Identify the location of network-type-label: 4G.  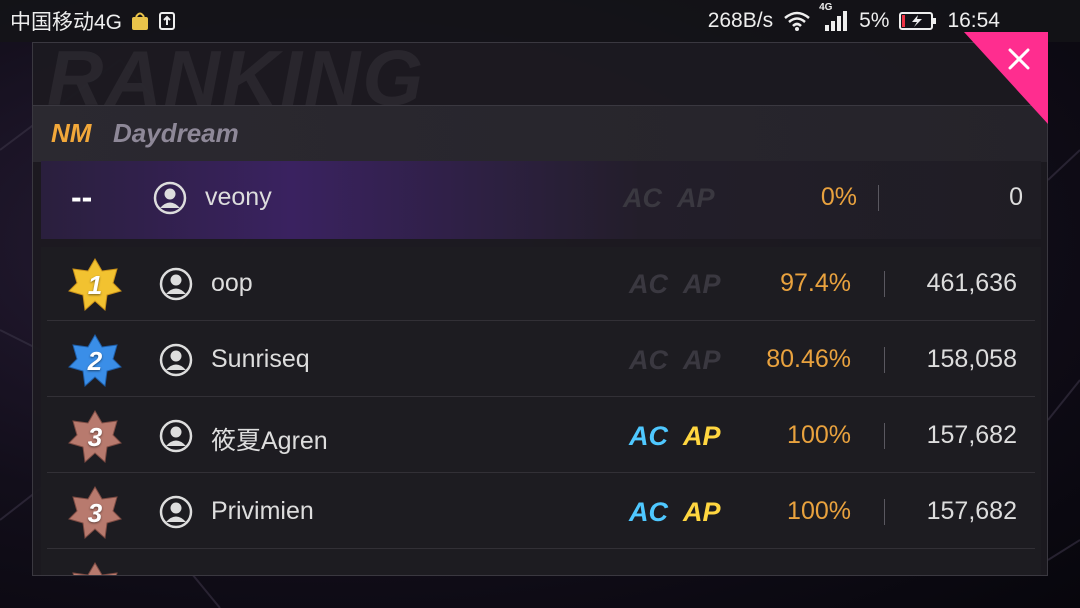
(826, 7).